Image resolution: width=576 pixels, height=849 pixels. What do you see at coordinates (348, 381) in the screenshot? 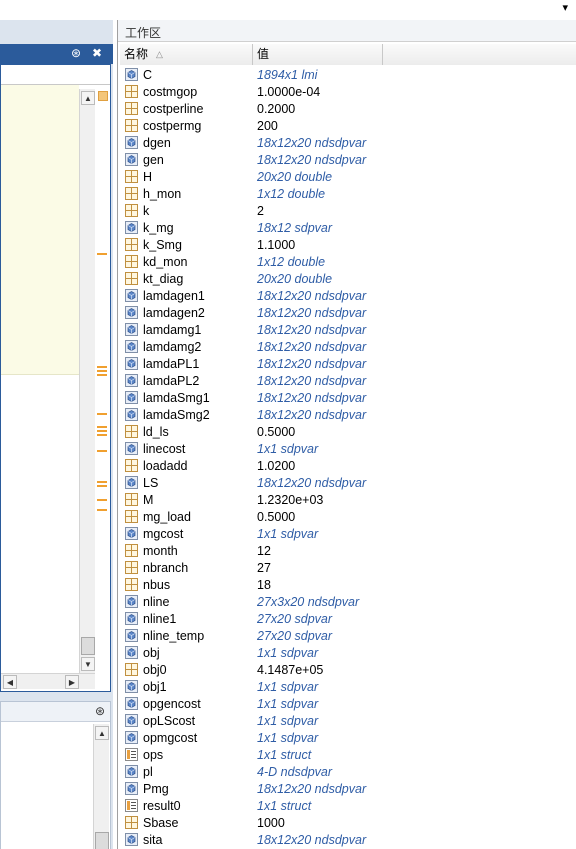
I see `variable-row: lamdaPL2 18x12x20 ndsdpvar` at bounding box center [348, 381].